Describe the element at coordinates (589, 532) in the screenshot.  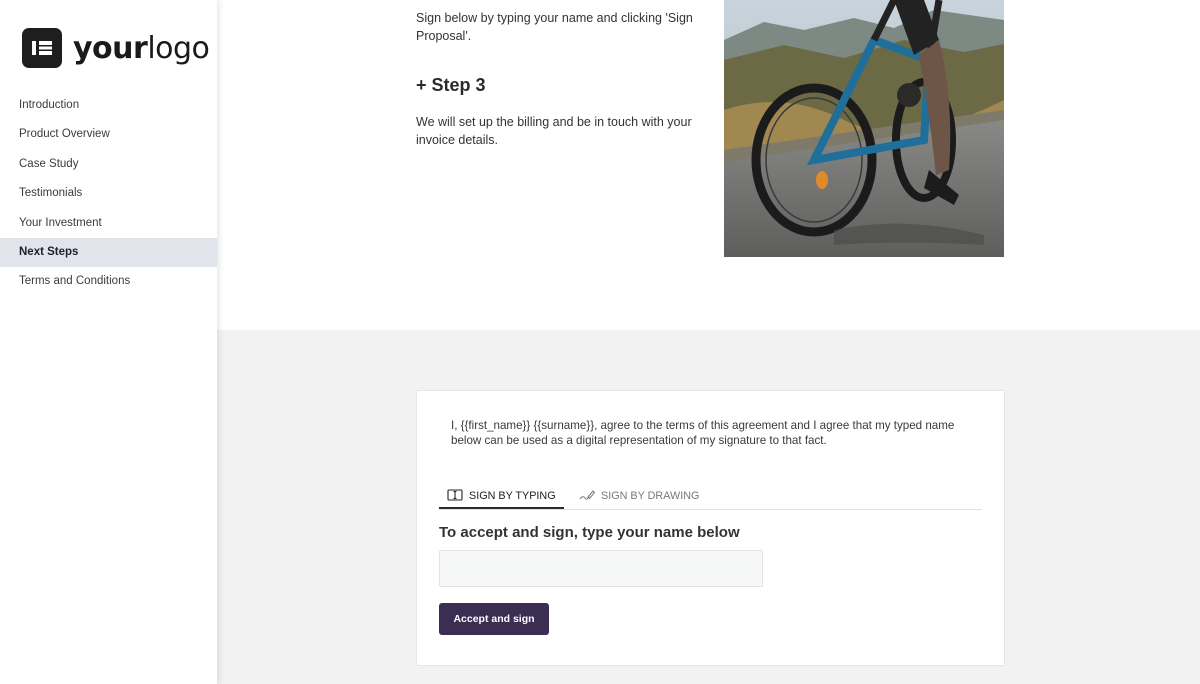
I see `sign-heading: To accept and sign, type your name below` at that location.